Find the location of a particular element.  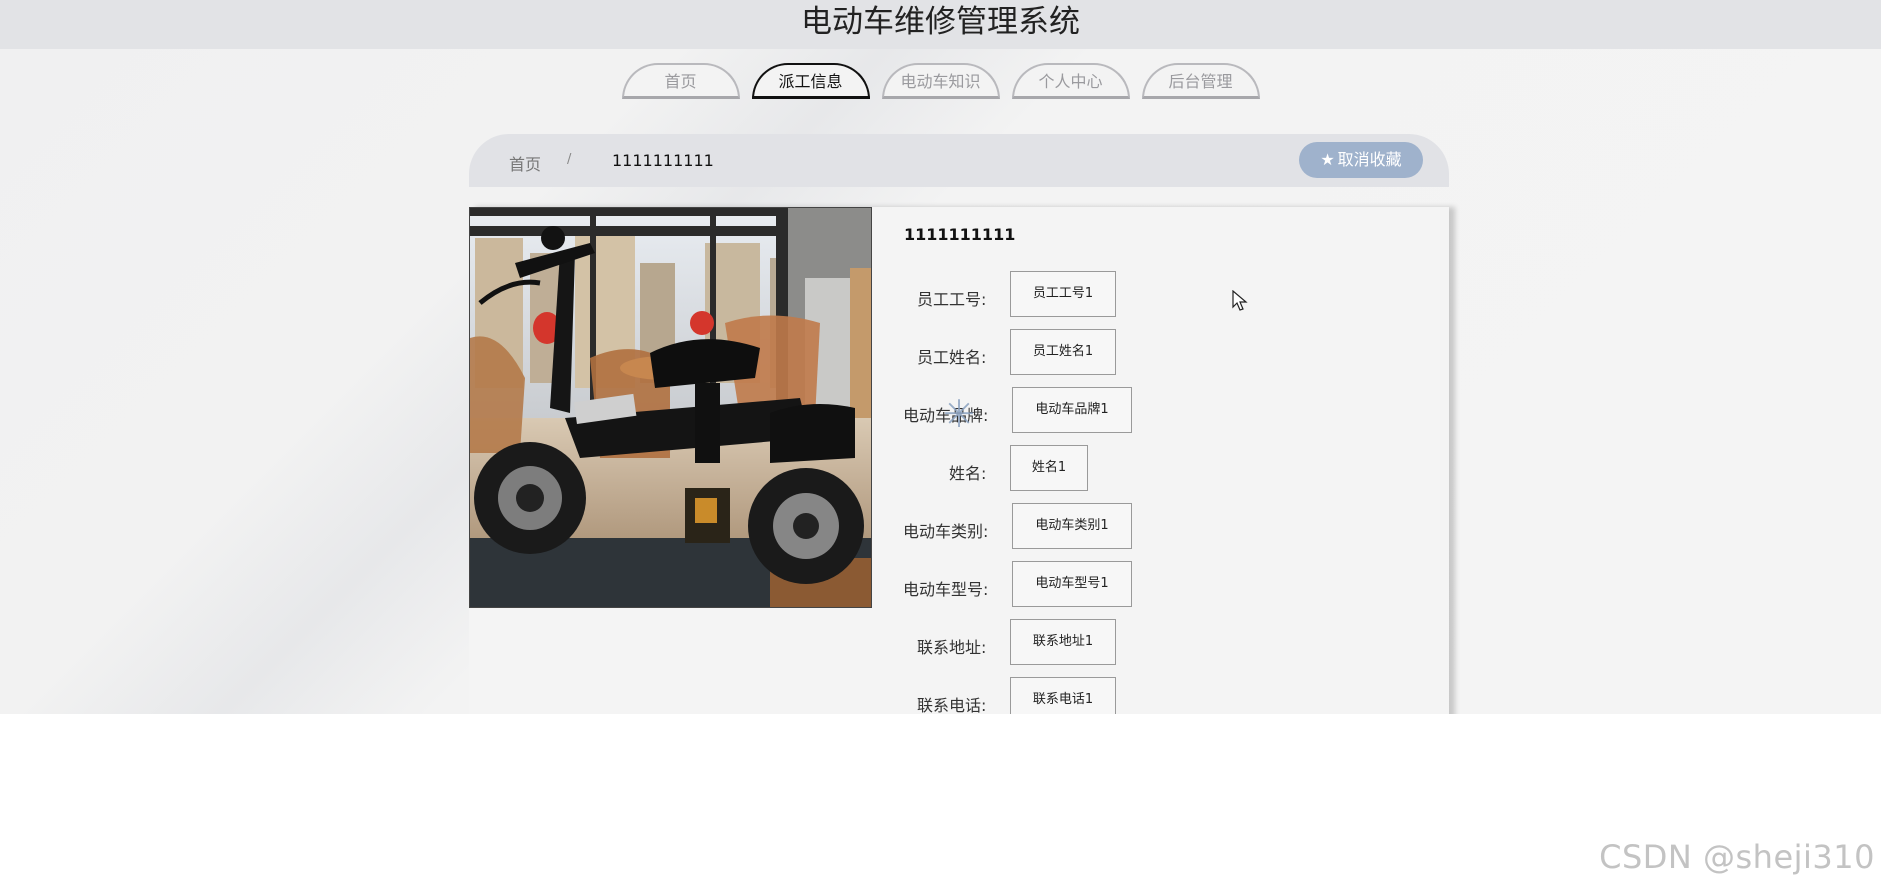

electric-bike-illustration is located at coordinates (670, 407).